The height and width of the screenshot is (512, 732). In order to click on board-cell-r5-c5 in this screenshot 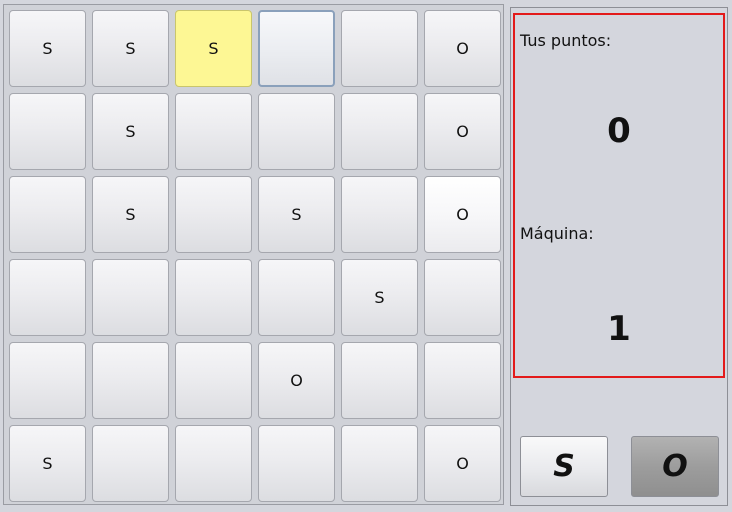, I will do `click(379, 380)`.